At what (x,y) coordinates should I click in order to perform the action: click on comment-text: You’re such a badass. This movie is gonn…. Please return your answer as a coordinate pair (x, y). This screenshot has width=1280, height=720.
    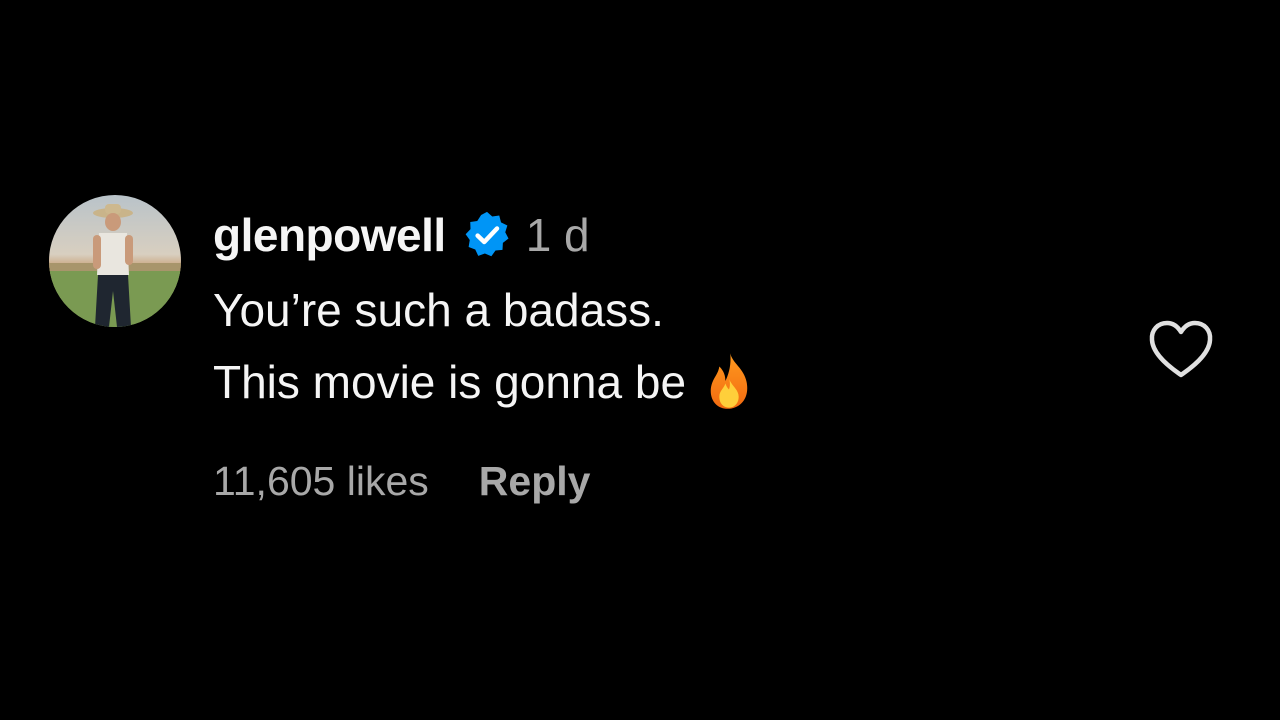
    Looking at the image, I should click on (483, 346).